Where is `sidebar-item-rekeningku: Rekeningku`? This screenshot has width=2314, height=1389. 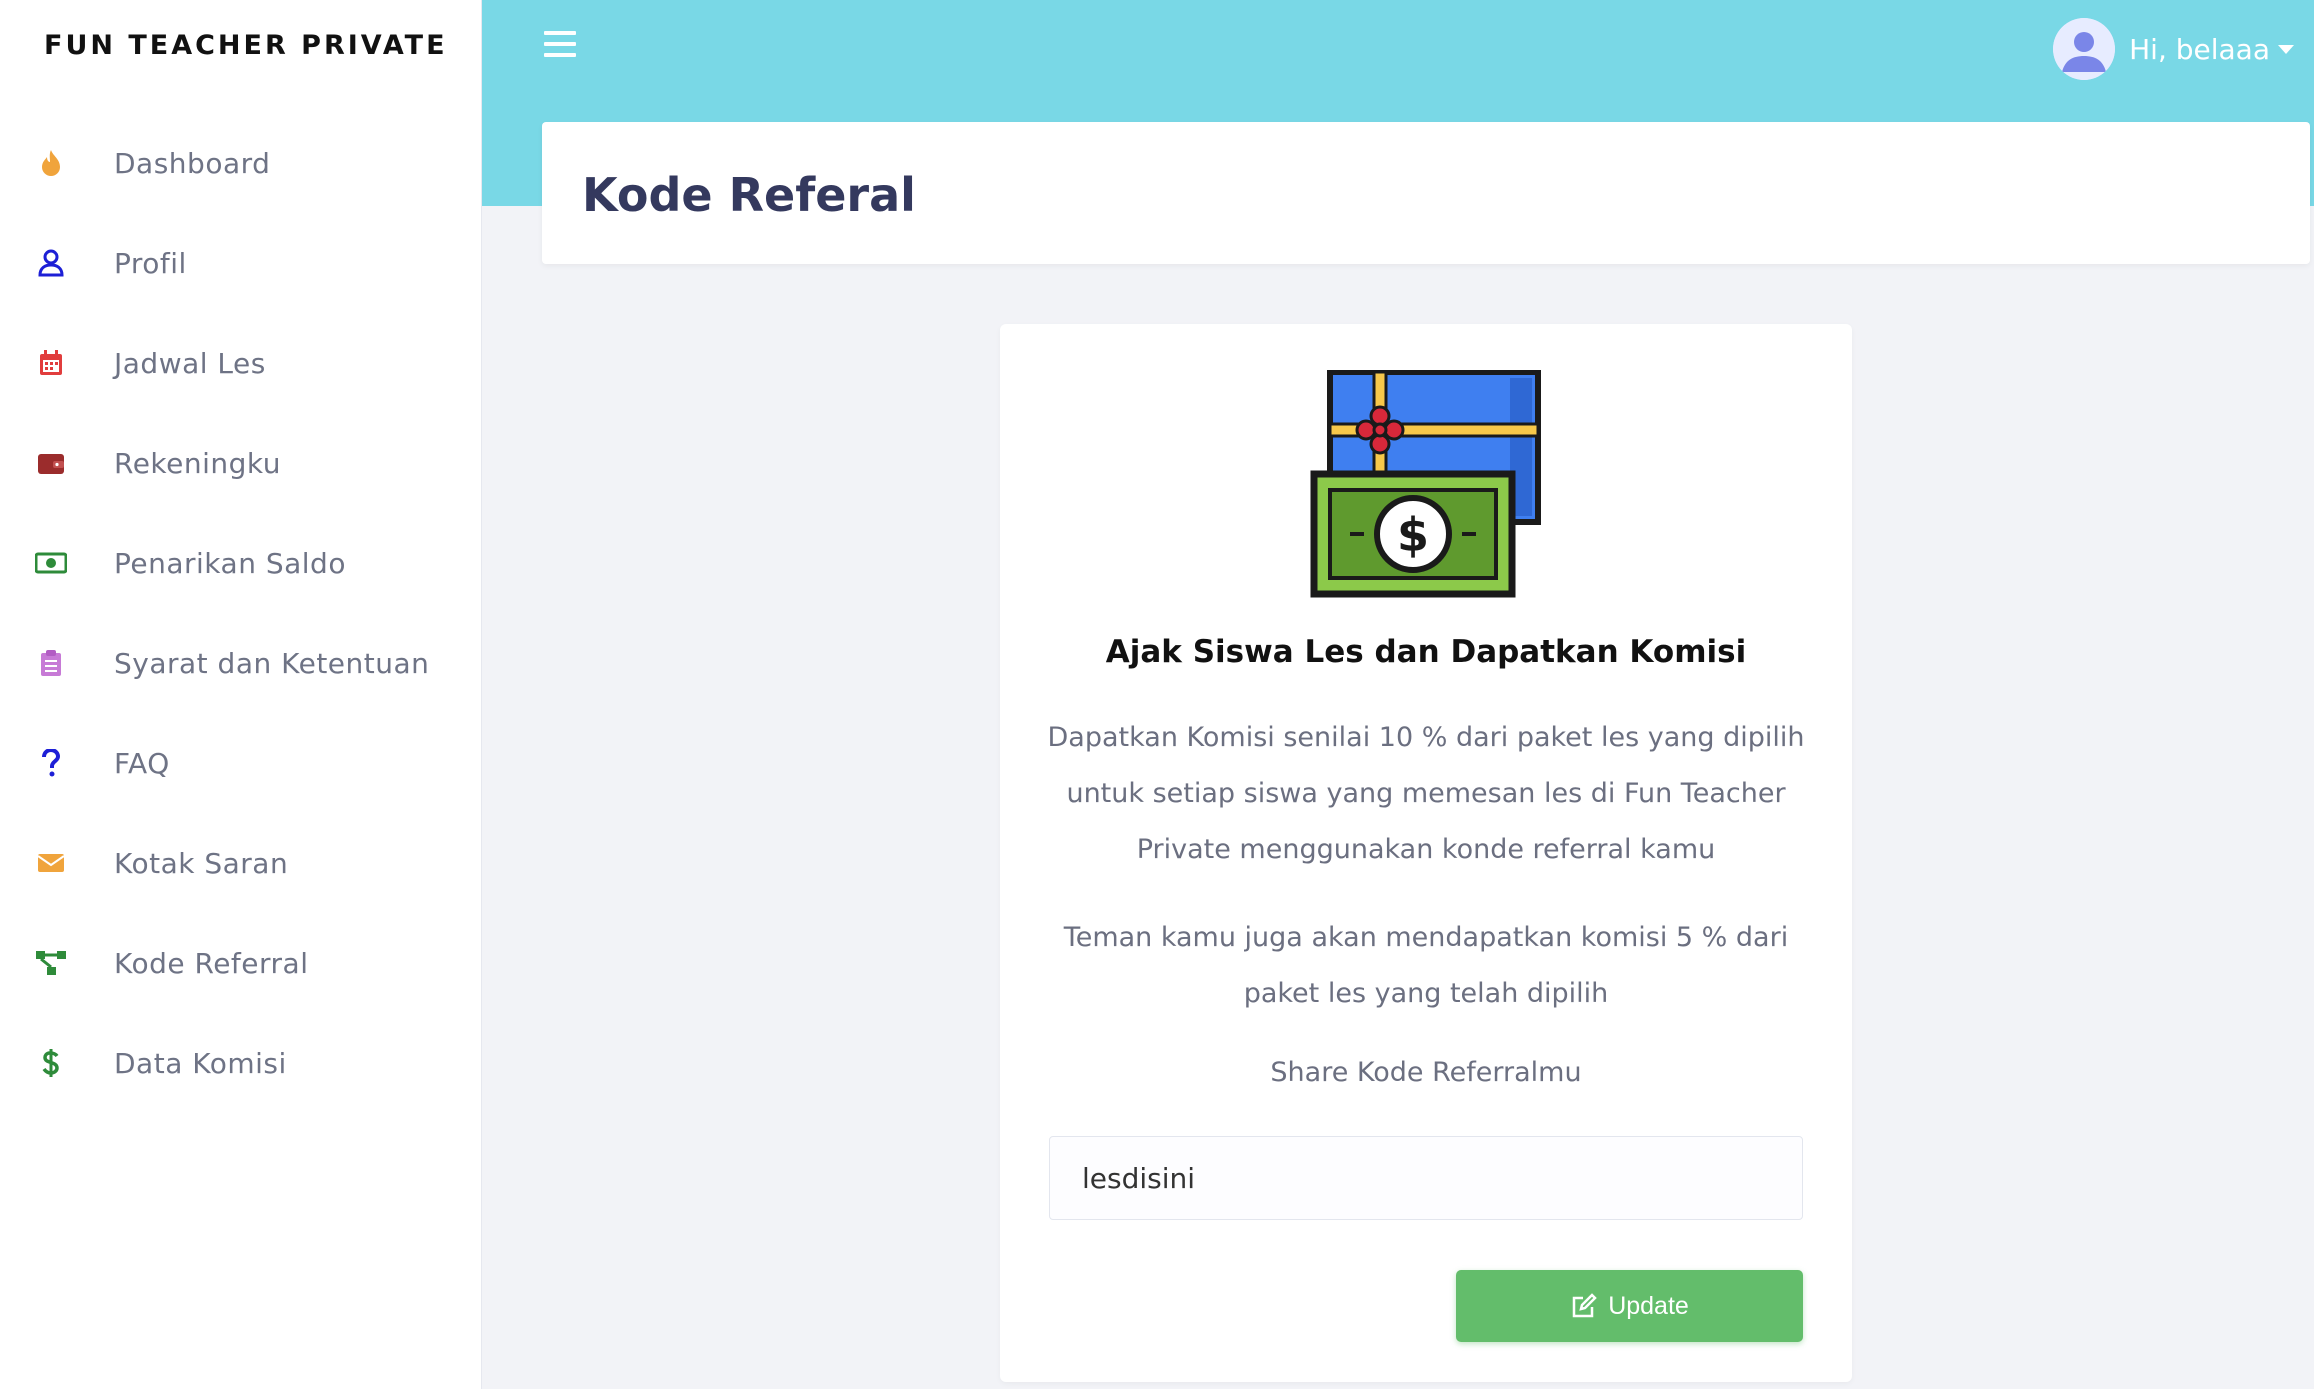 sidebar-item-rekeningku: Rekeningku is located at coordinates (241, 463).